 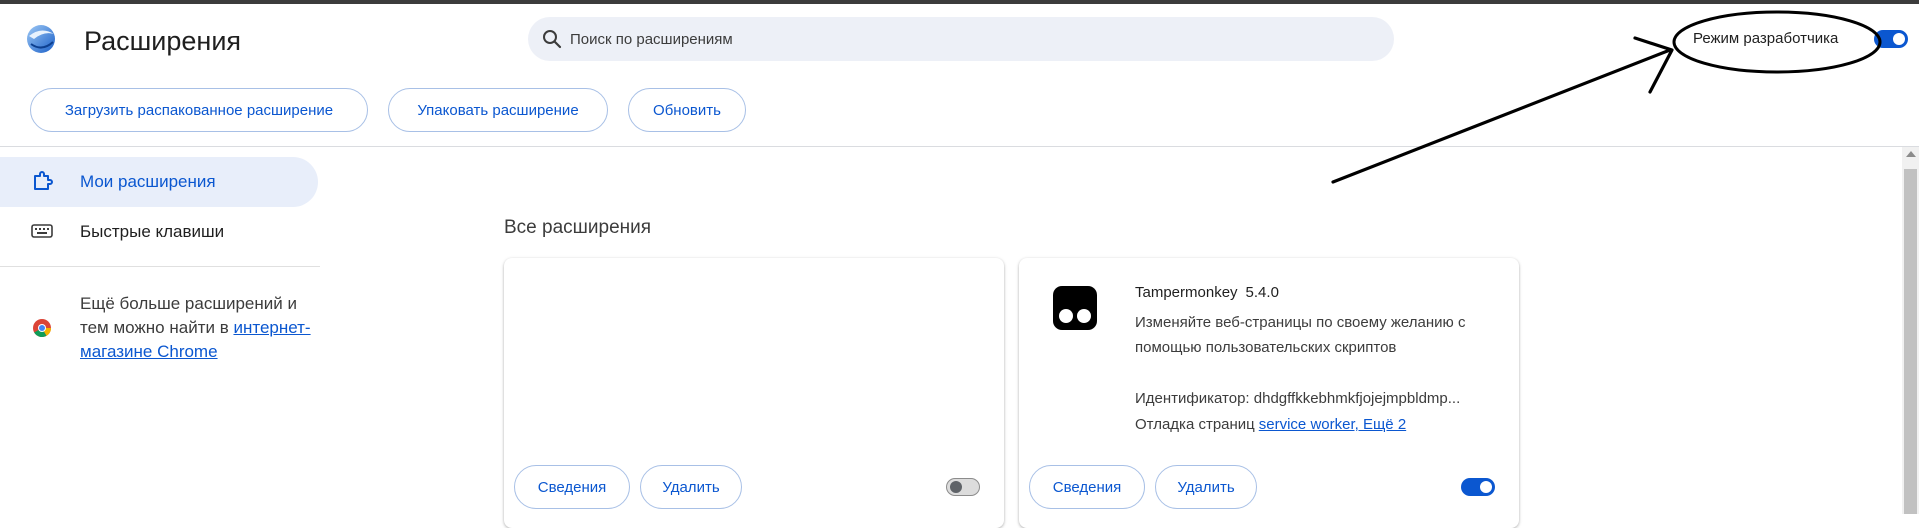 What do you see at coordinates (959, 2) in the screenshot?
I see `window-top-bar` at bounding box center [959, 2].